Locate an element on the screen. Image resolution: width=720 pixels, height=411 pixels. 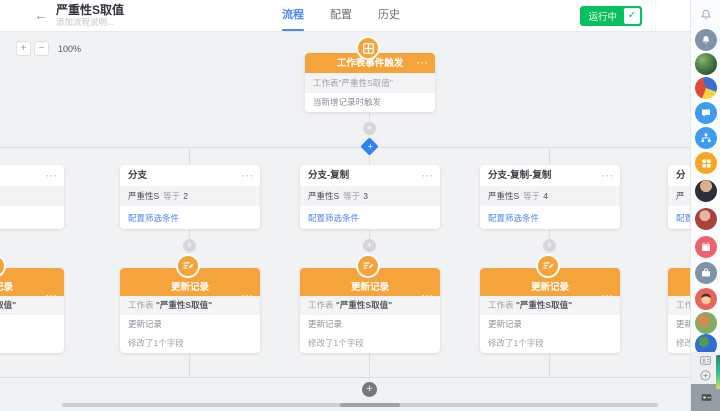
branch-card: 分 严 配置筛选条件 is located at coordinates (679, 197).